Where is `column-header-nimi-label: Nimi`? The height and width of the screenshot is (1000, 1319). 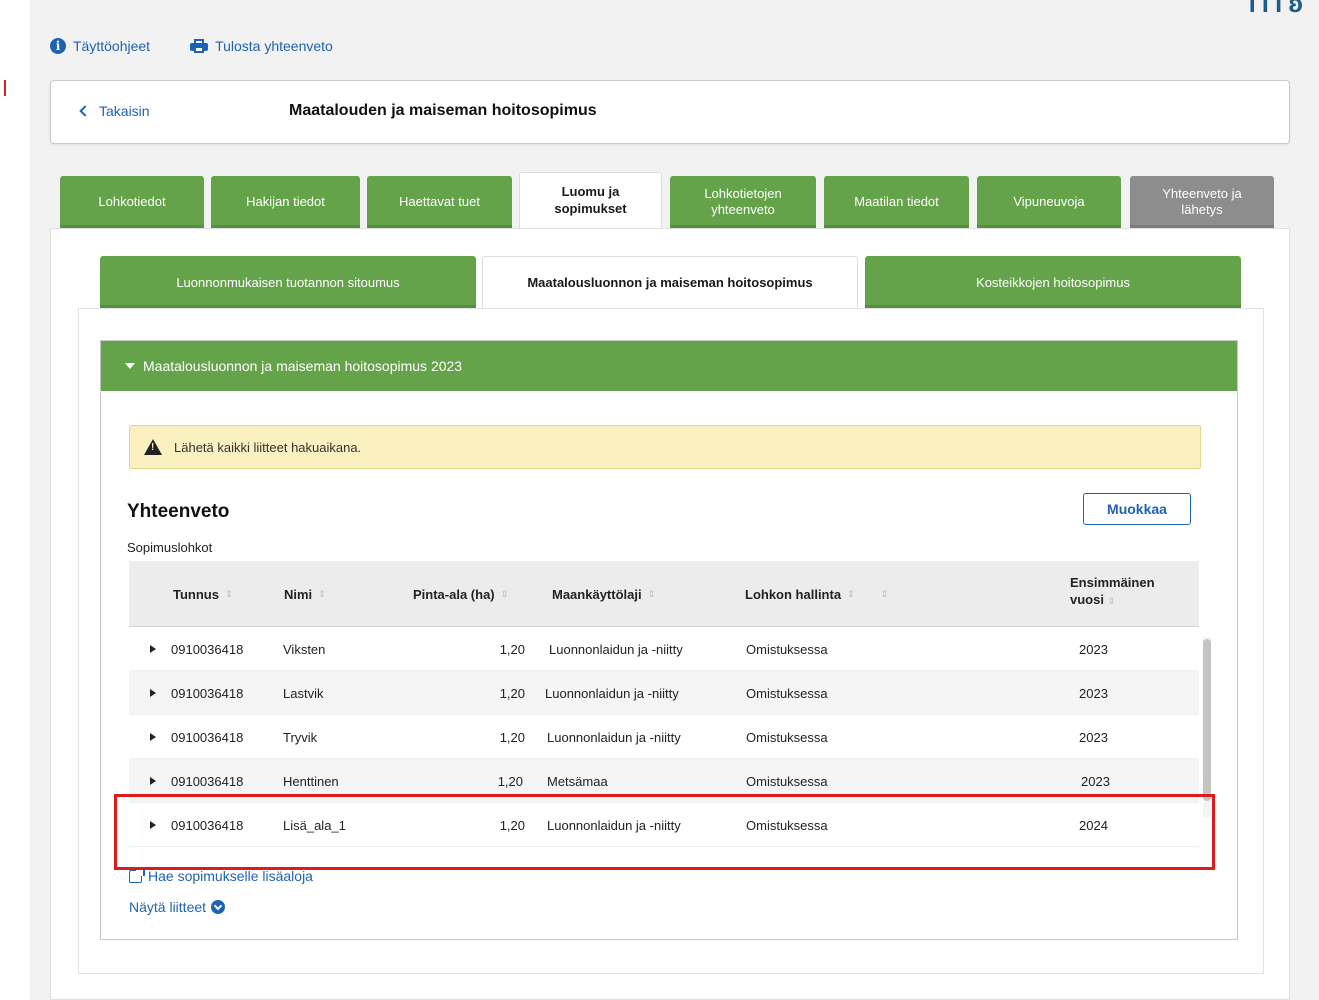 column-header-nimi-label: Nimi is located at coordinates (298, 594).